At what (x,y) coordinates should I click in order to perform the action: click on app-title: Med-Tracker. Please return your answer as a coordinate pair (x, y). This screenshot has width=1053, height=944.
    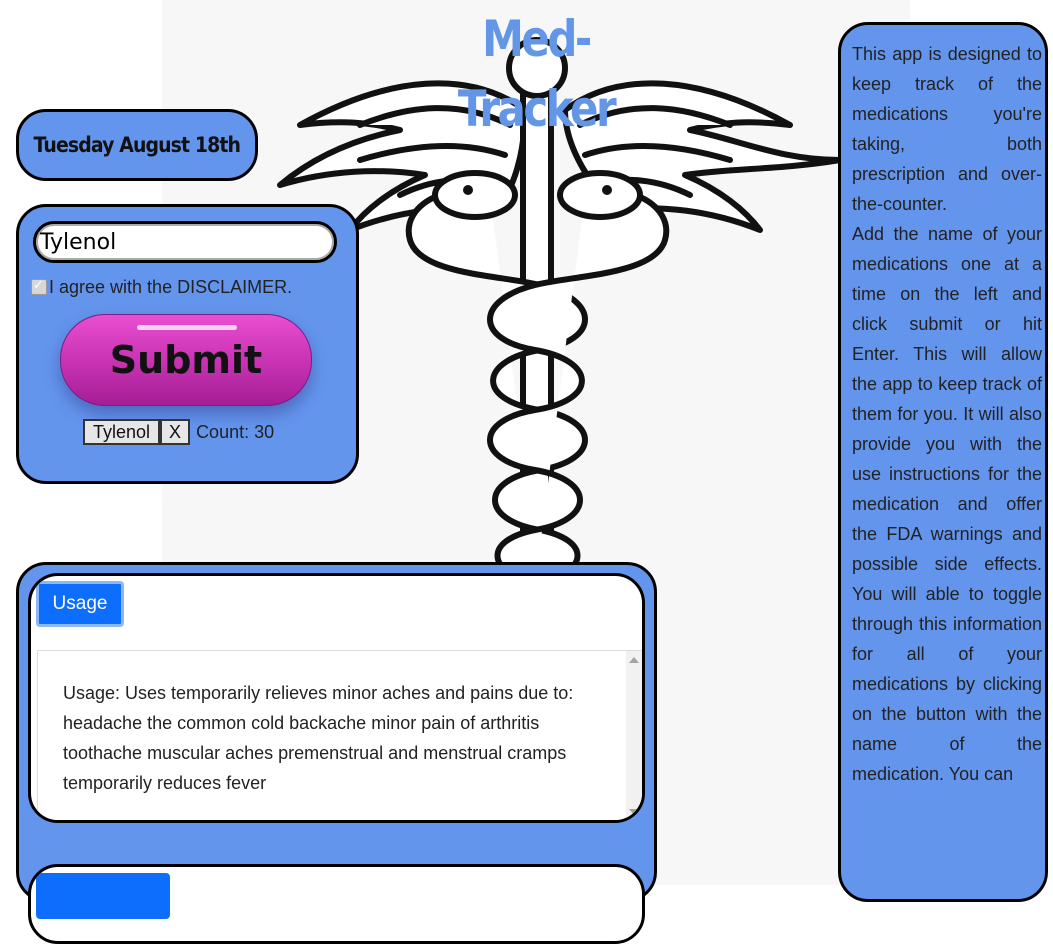
    Looking at the image, I should click on (537, 74).